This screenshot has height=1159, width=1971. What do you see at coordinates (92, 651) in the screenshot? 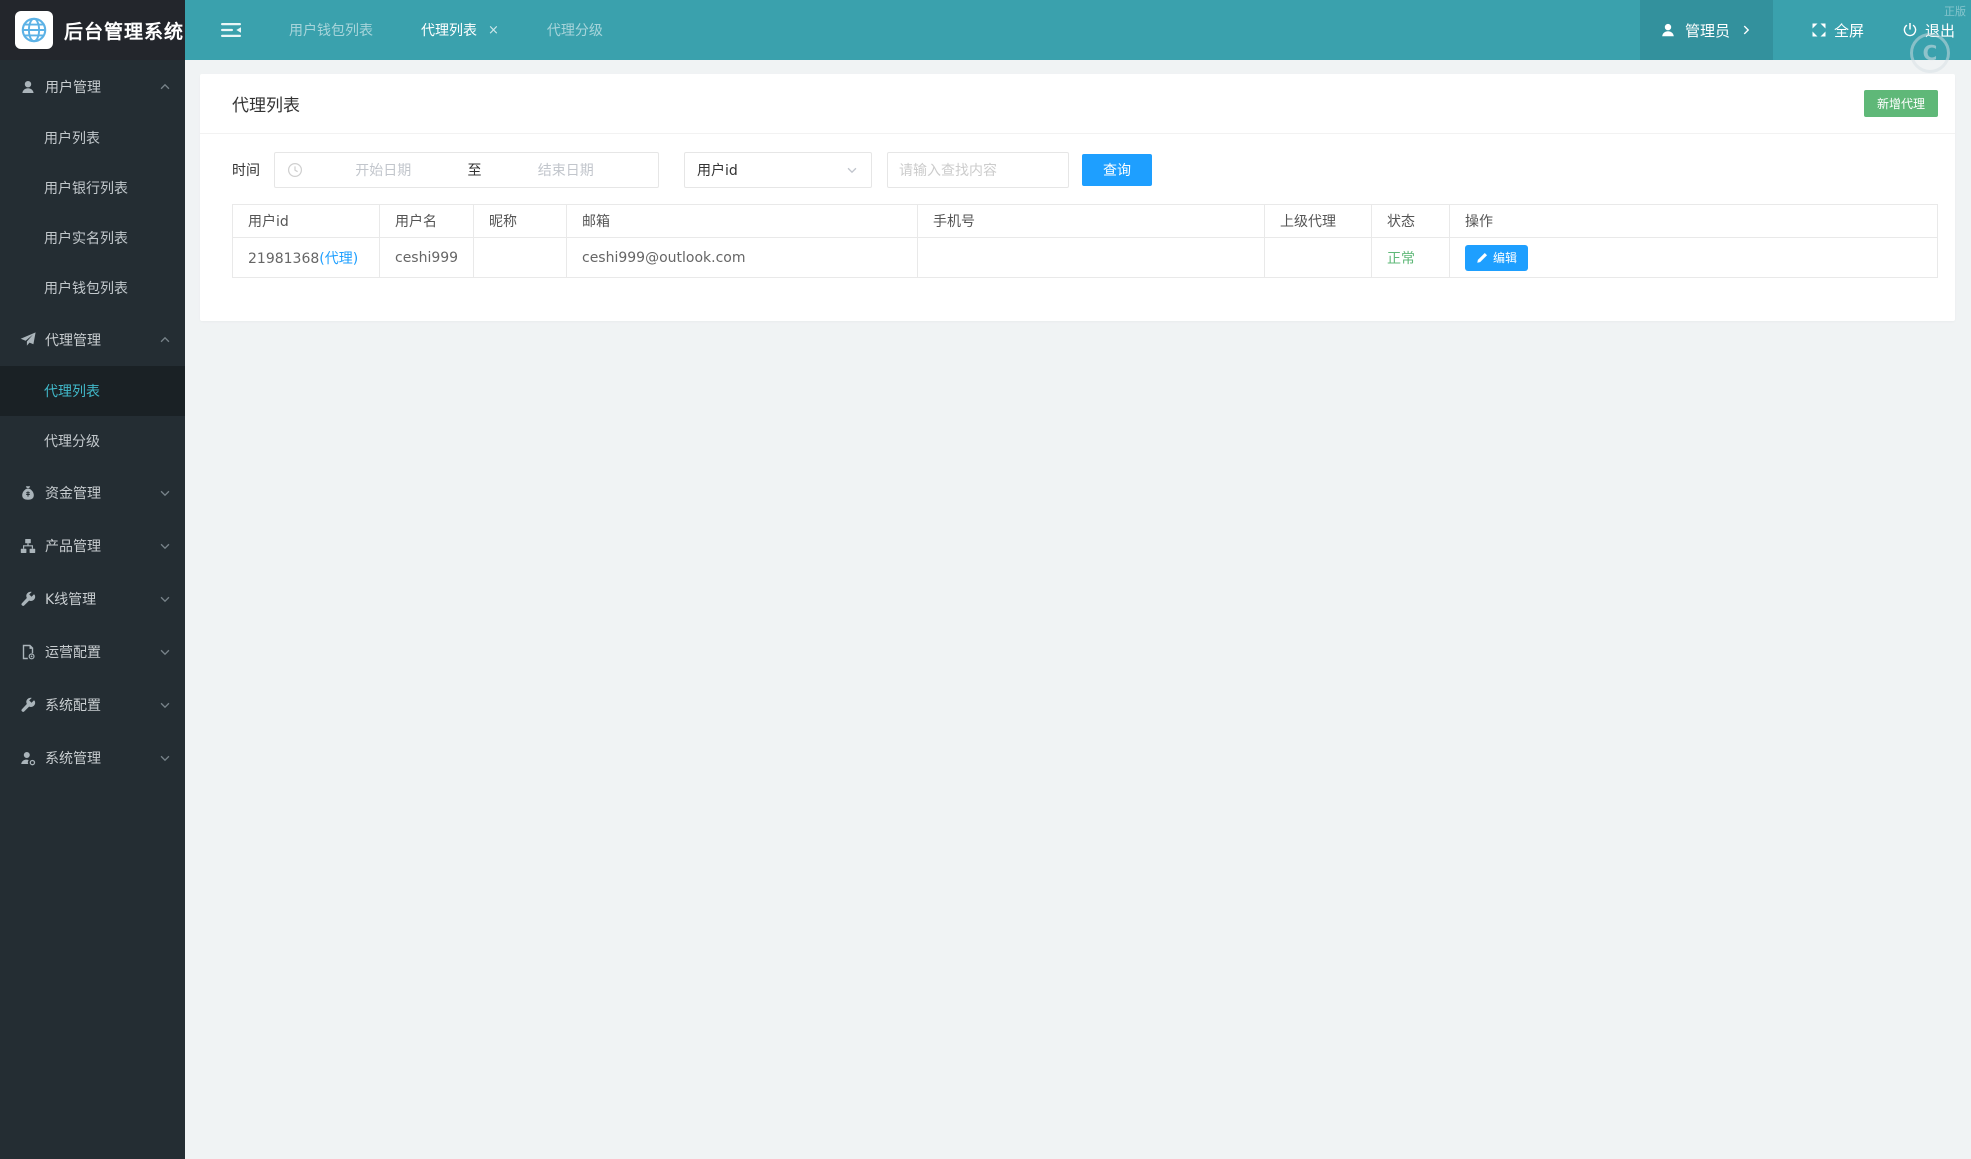
I see `sidebar-item-operation-config: 运营配置` at bounding box center [92, 651].